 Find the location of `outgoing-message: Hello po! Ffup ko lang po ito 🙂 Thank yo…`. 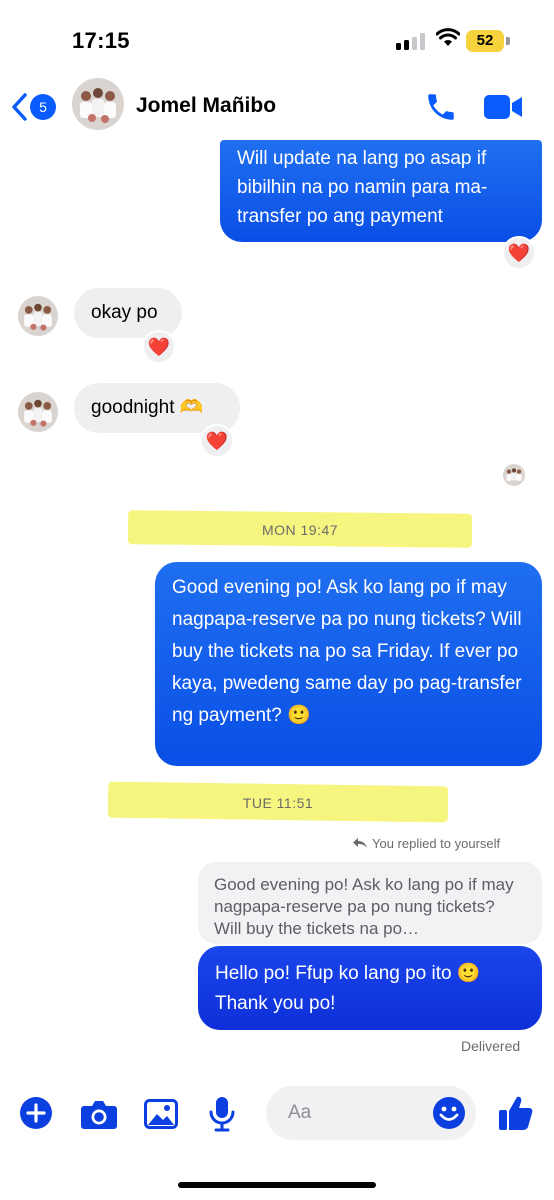

outgoing-message: Hello po! Ffup ko lang po ito 🙂 Thank yo… is located at coordinates (370, 988).